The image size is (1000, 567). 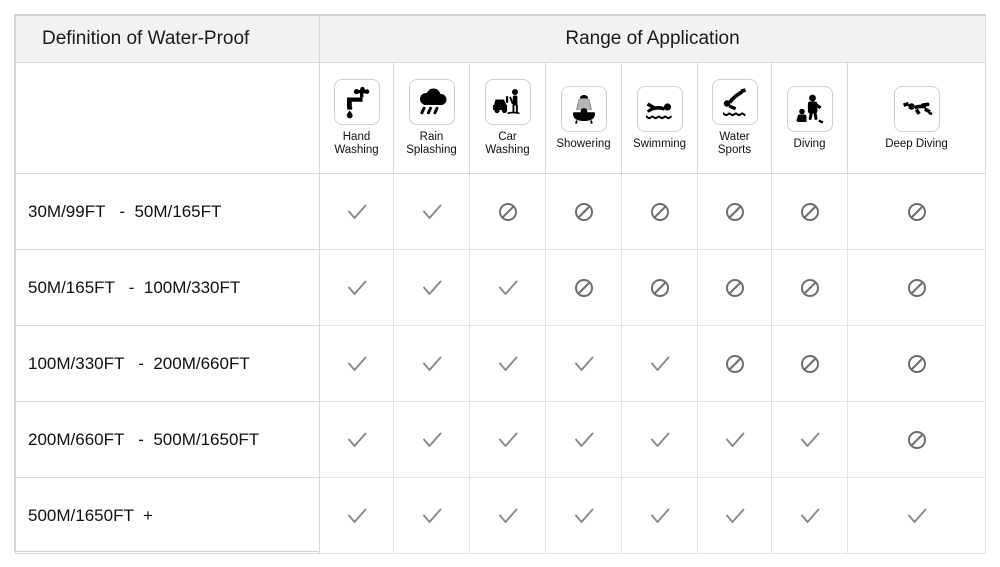 I want to click on column-header-deep-diving: Deep Diving, so click(x=916, y=118).